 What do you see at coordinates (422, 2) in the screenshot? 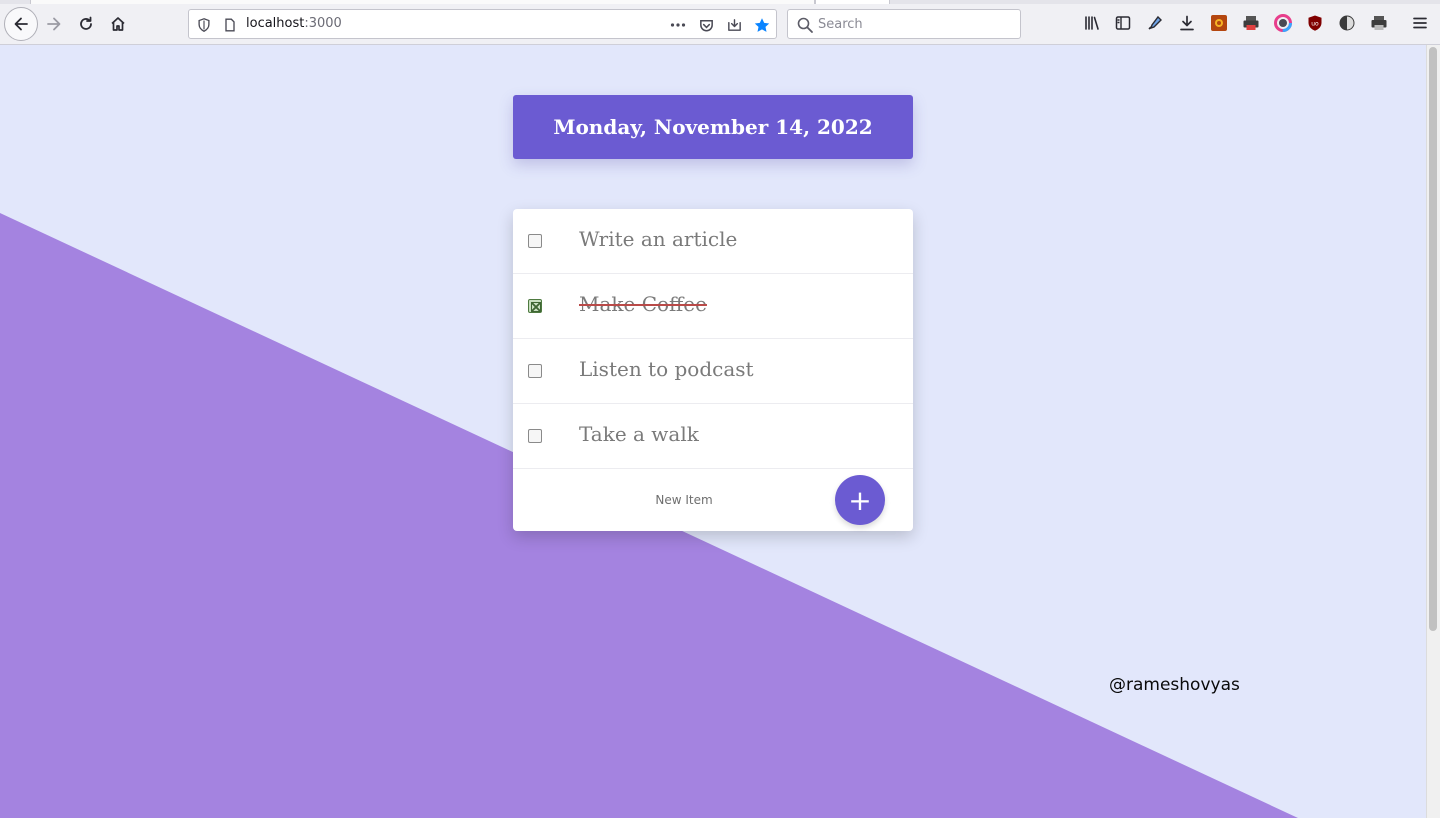
I see `tab-left` at bounding box center [422, 2].